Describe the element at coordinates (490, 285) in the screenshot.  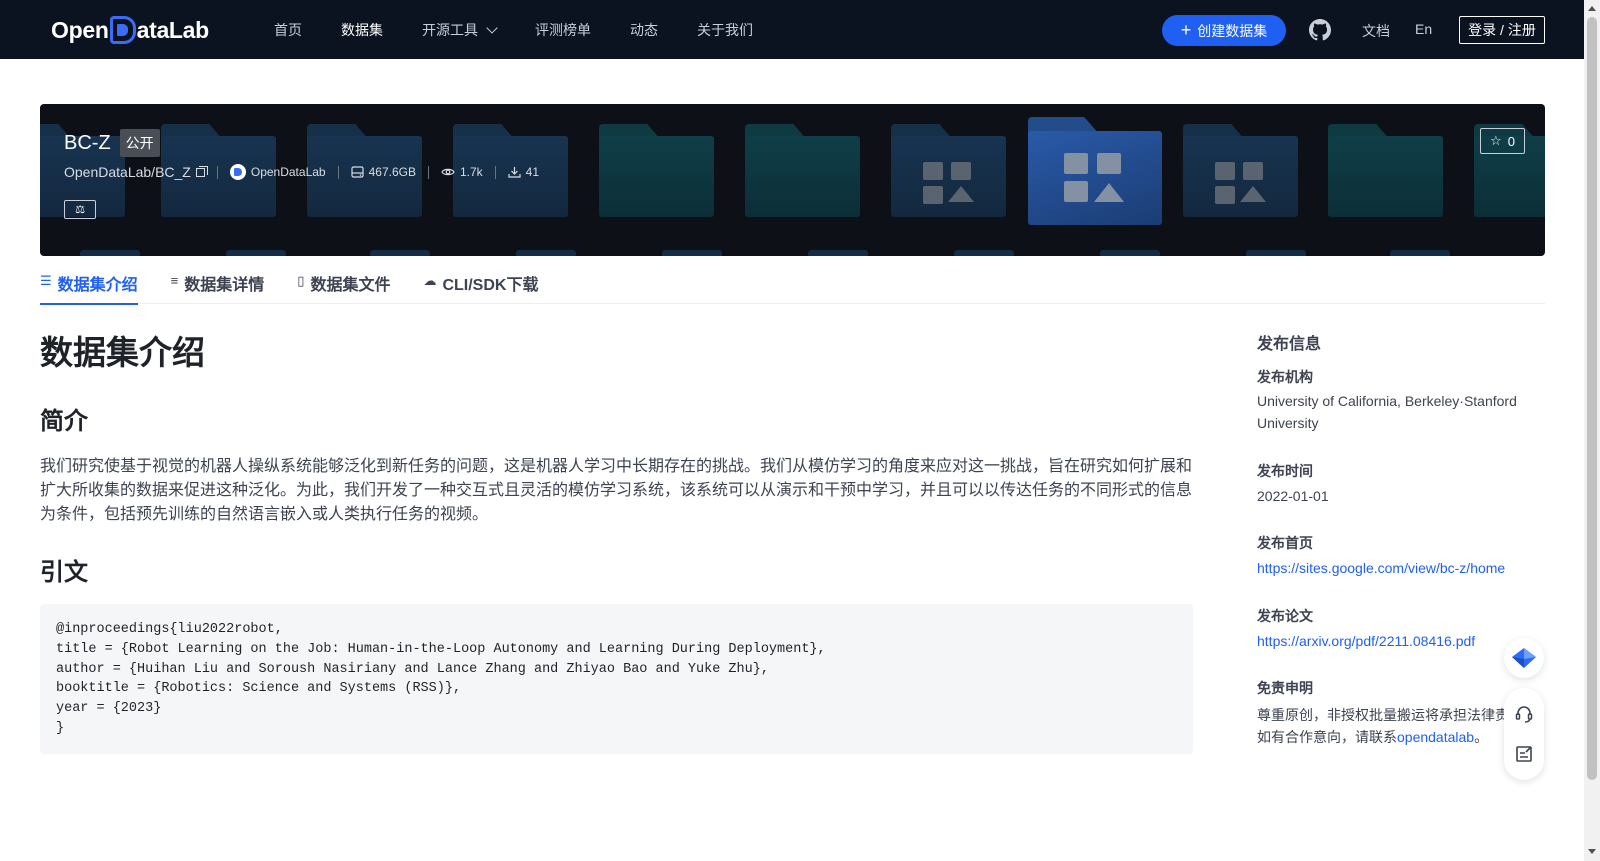
I see `tab-cli-sdk-label: CLI/SDK下载` at that location.